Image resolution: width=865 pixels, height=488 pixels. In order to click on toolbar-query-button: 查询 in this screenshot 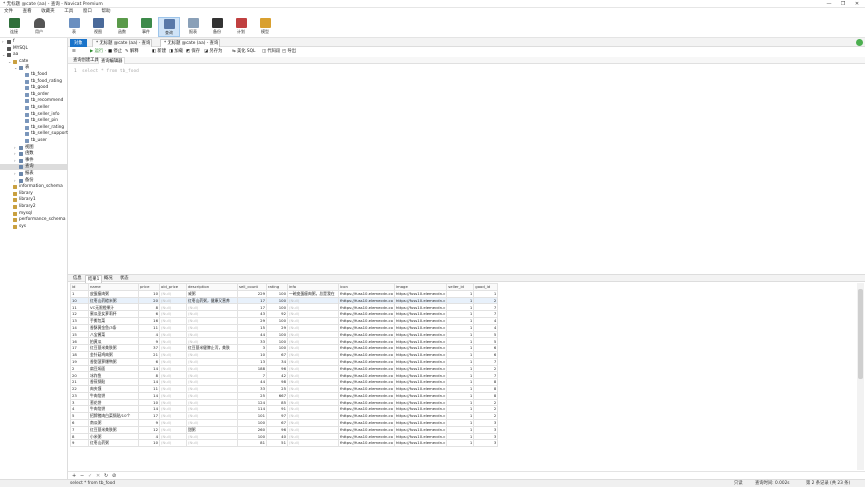, I will do `click(169, 27)`.